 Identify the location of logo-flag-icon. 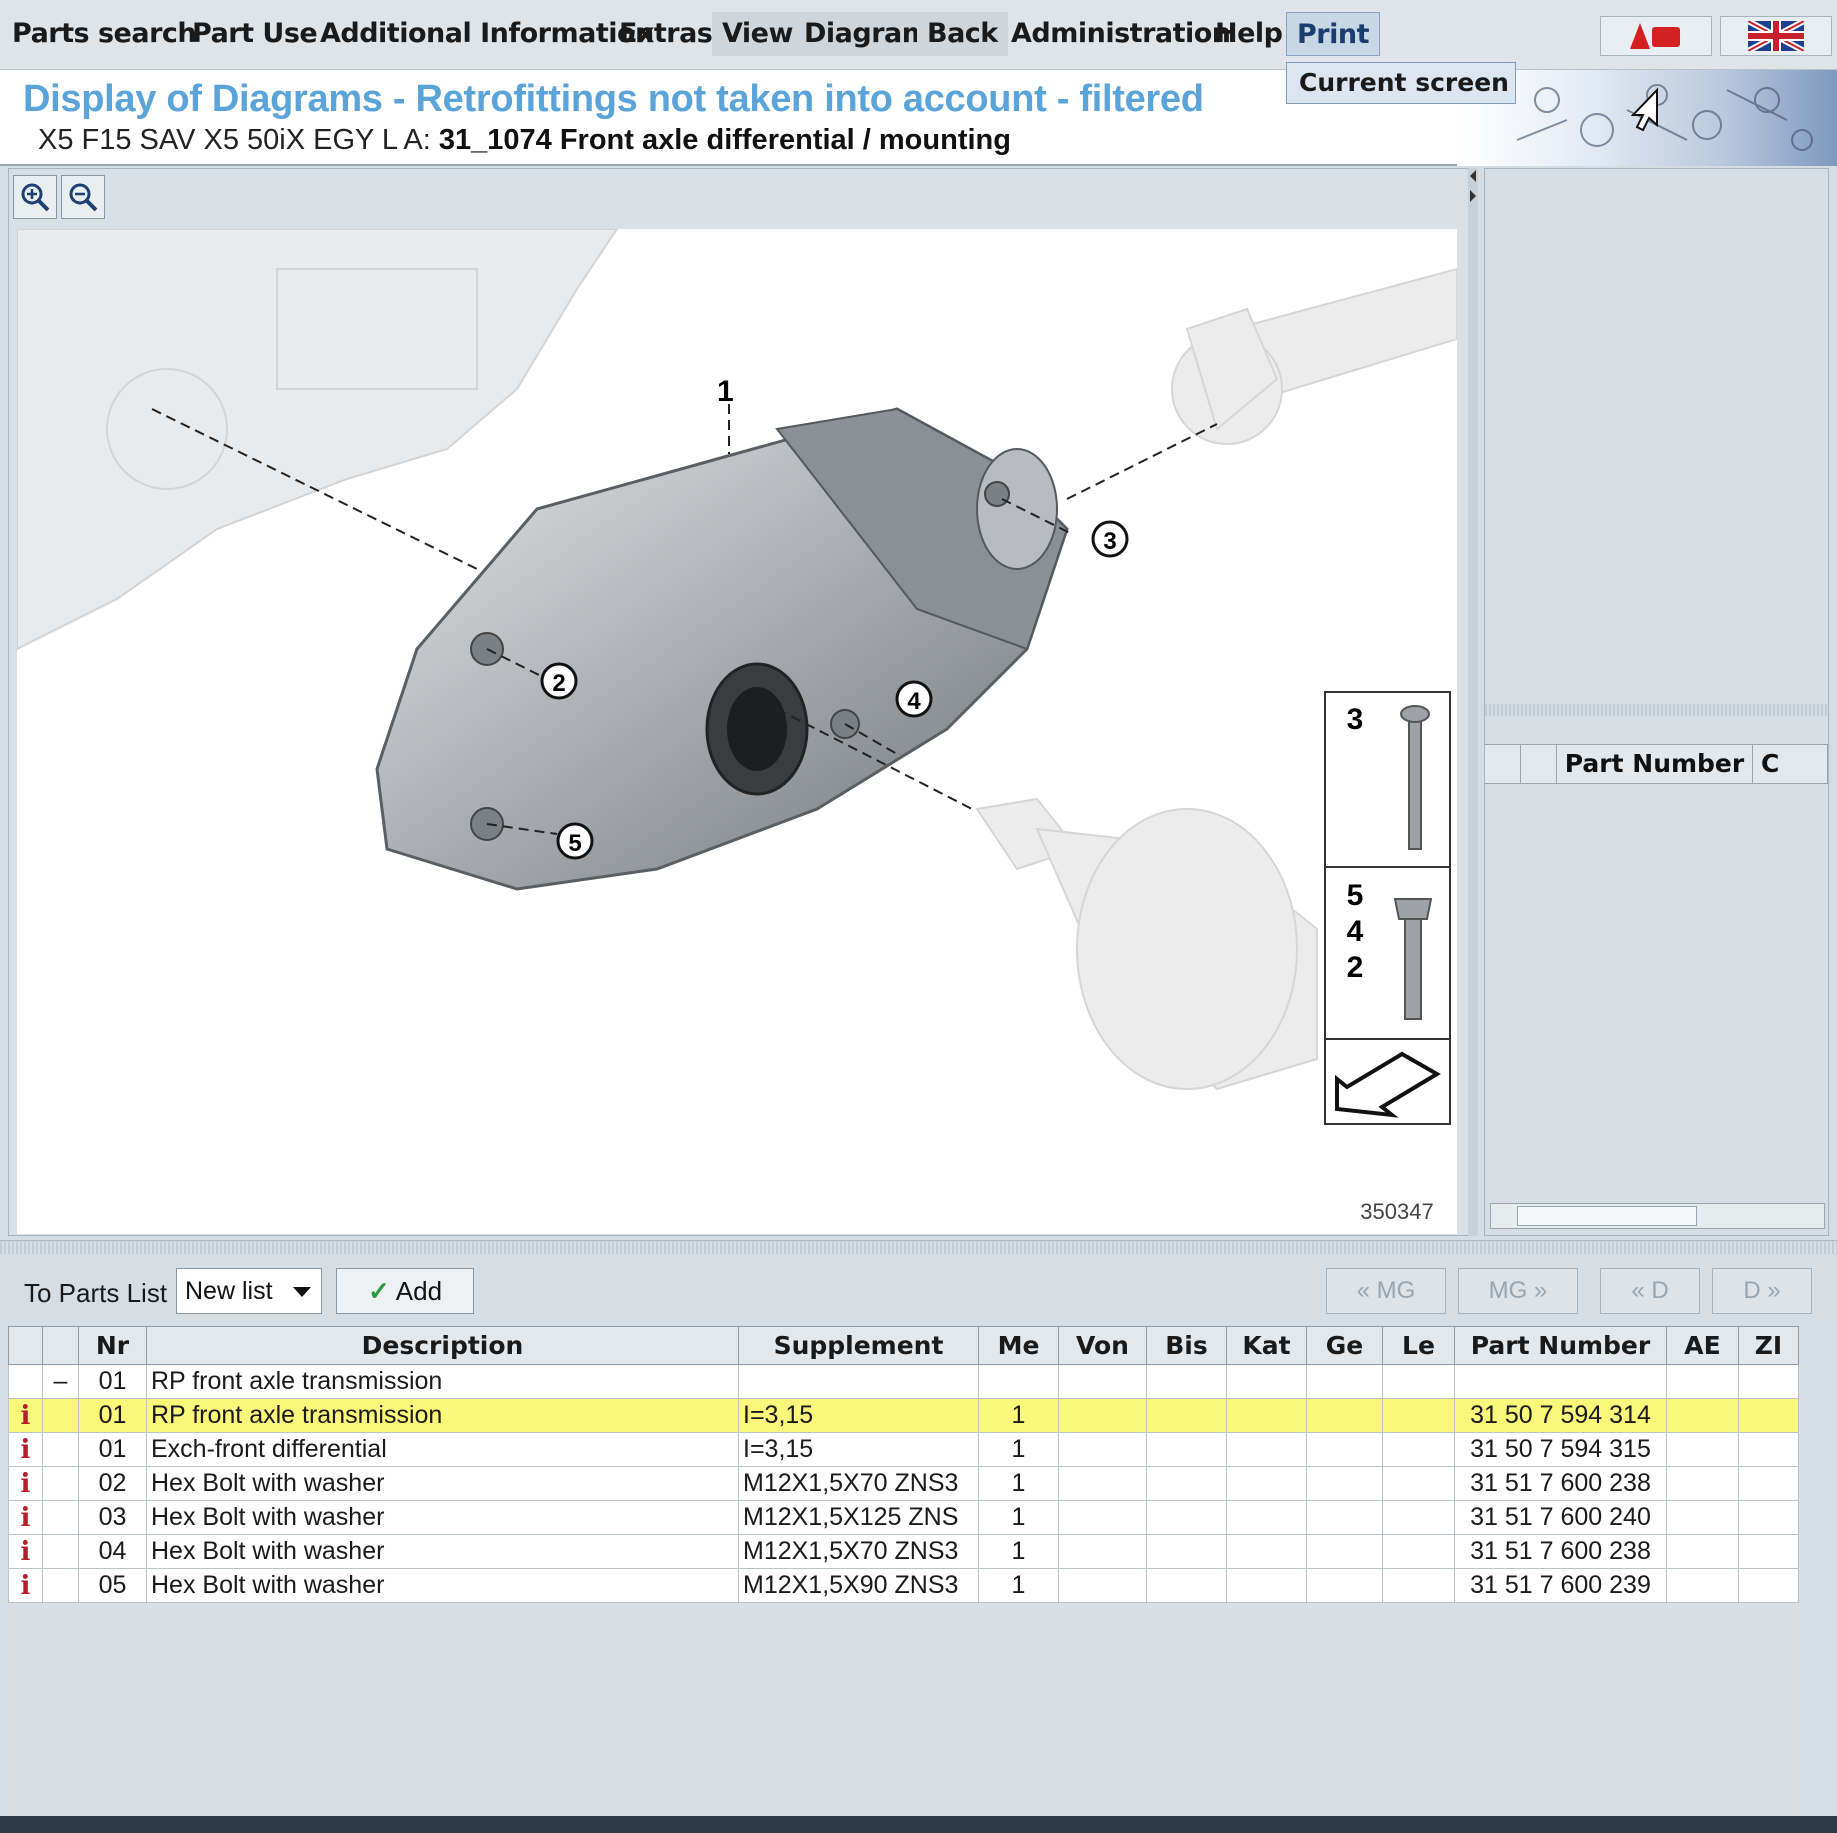
(1656, 36).